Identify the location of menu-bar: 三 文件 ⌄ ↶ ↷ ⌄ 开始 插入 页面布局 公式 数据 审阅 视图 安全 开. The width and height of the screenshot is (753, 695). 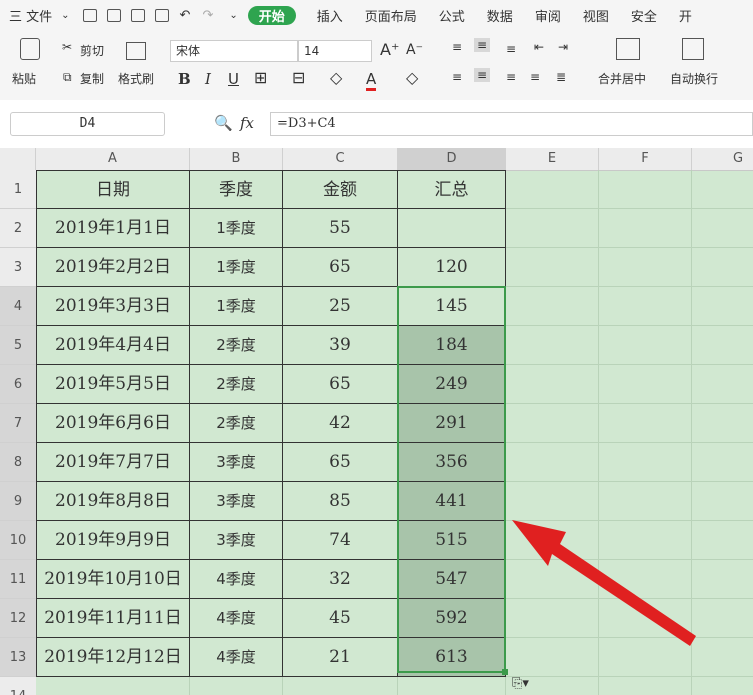
(376, 15).